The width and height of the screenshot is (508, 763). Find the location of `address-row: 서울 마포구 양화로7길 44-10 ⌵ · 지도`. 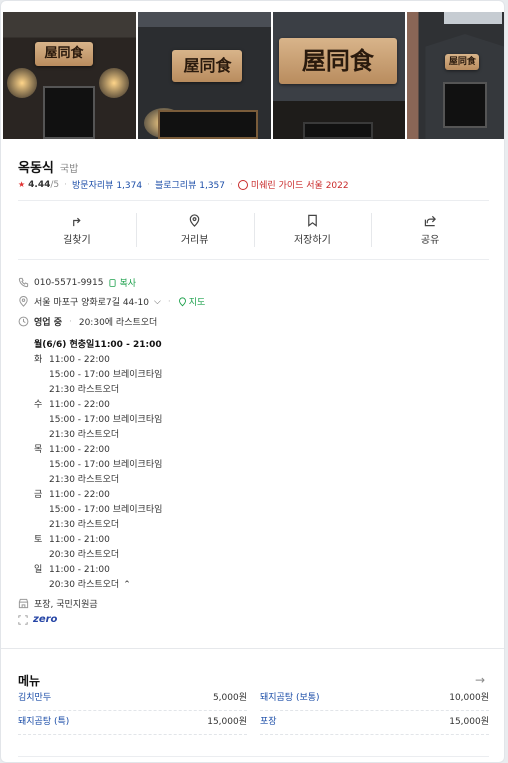

address-row: 서울 마포구 양화로7길 44-10 ⌵ · 지도 is located at coordinates (111, 301).